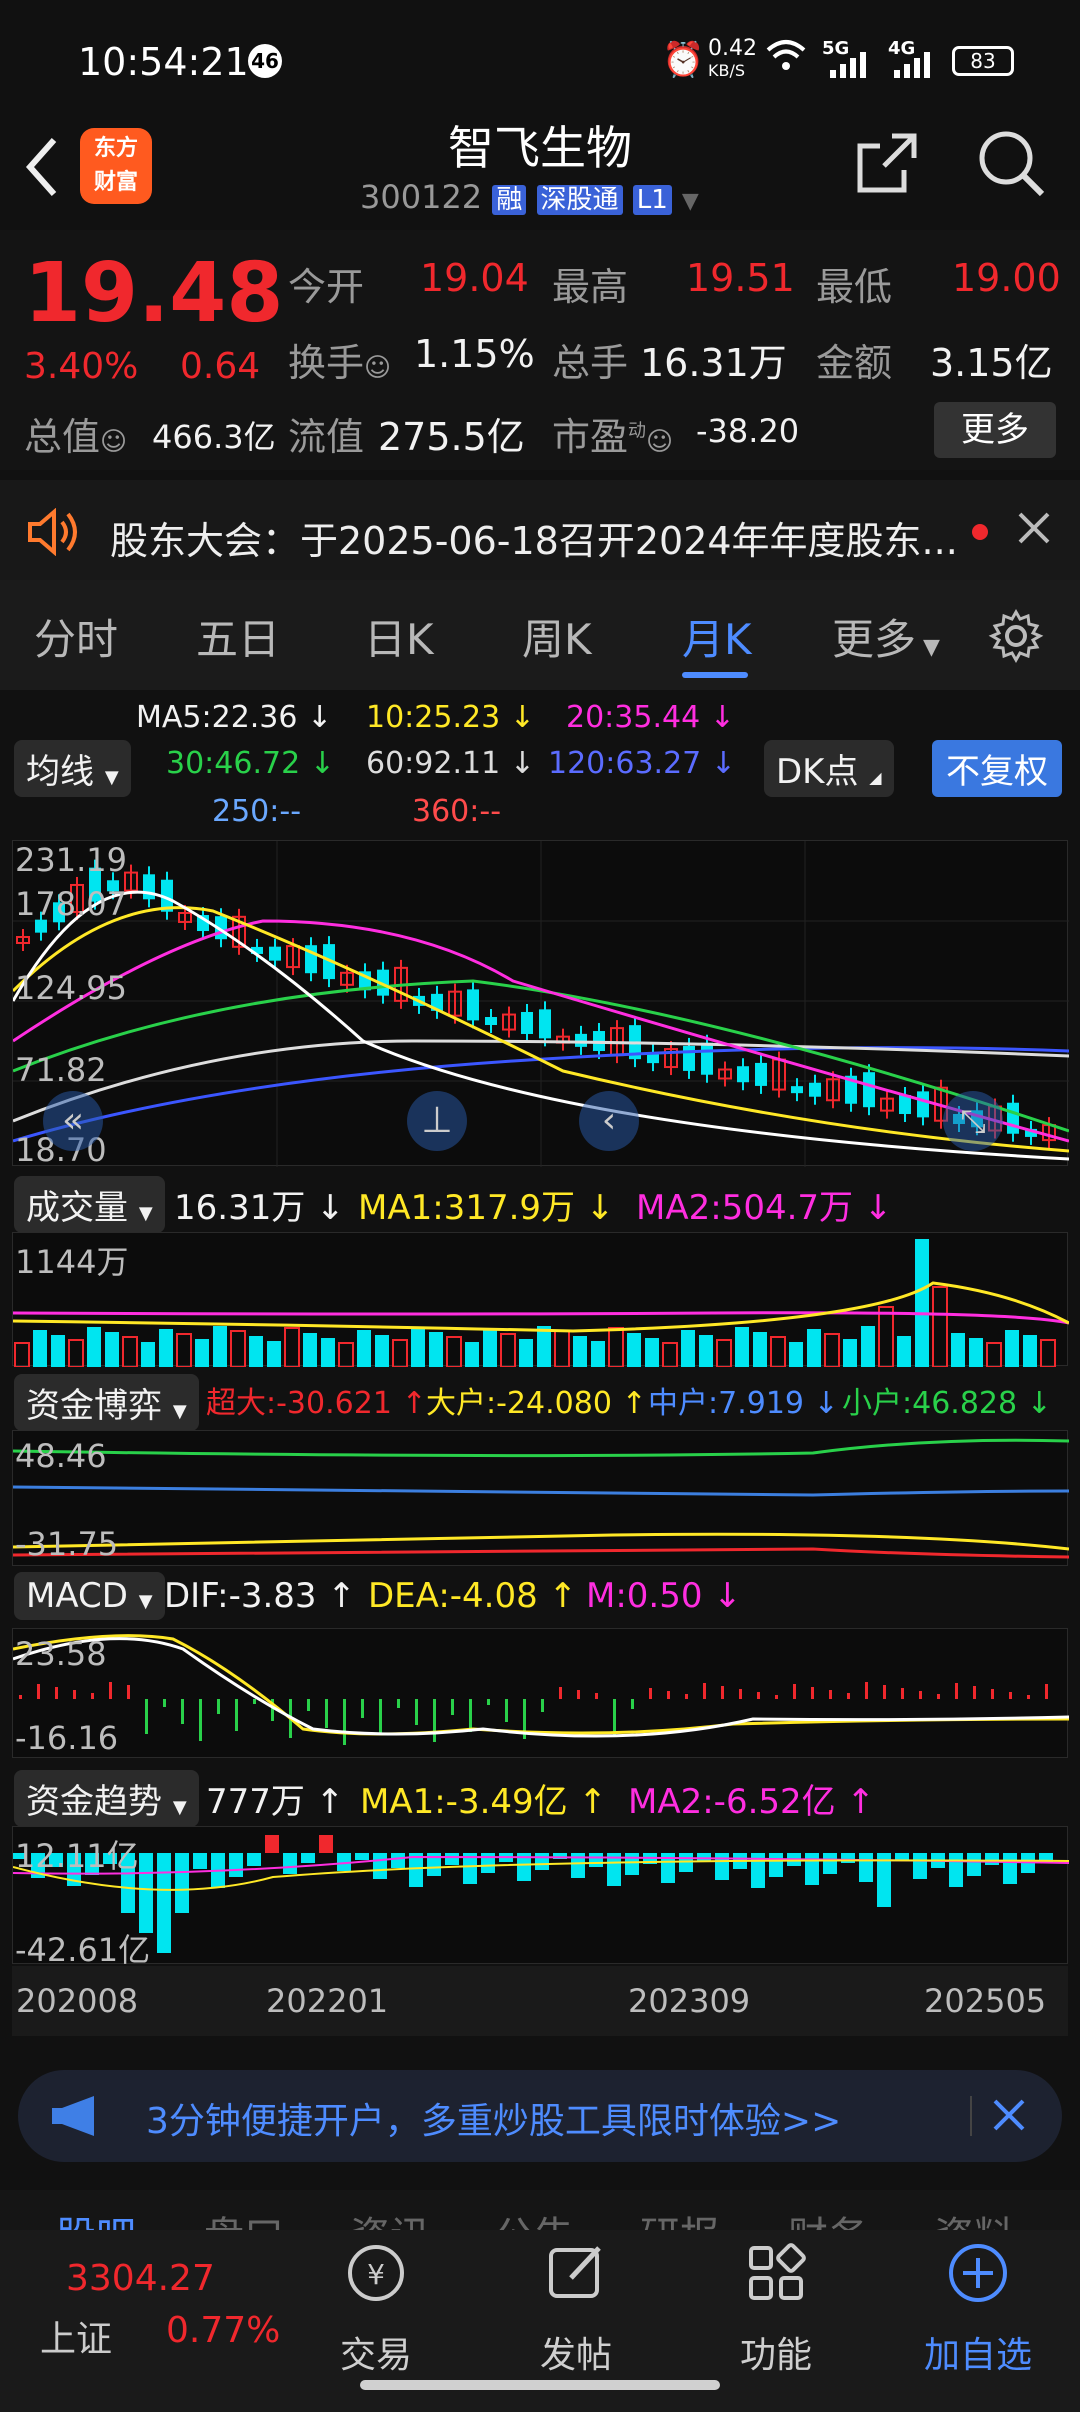 The height and width of the screenshot is (2412, 1080). What do you see at coordinates (609, 1121) in the screenshot?
I see `prev-icon: ‹` at bounding box center [609, 1121].